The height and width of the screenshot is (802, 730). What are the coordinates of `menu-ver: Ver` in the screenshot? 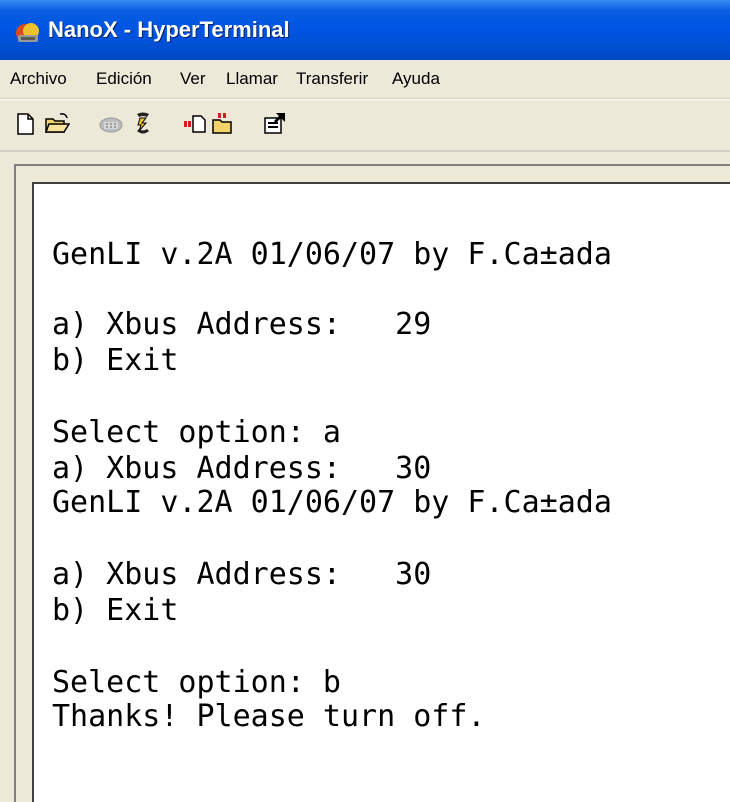 It's located at (193, 79).